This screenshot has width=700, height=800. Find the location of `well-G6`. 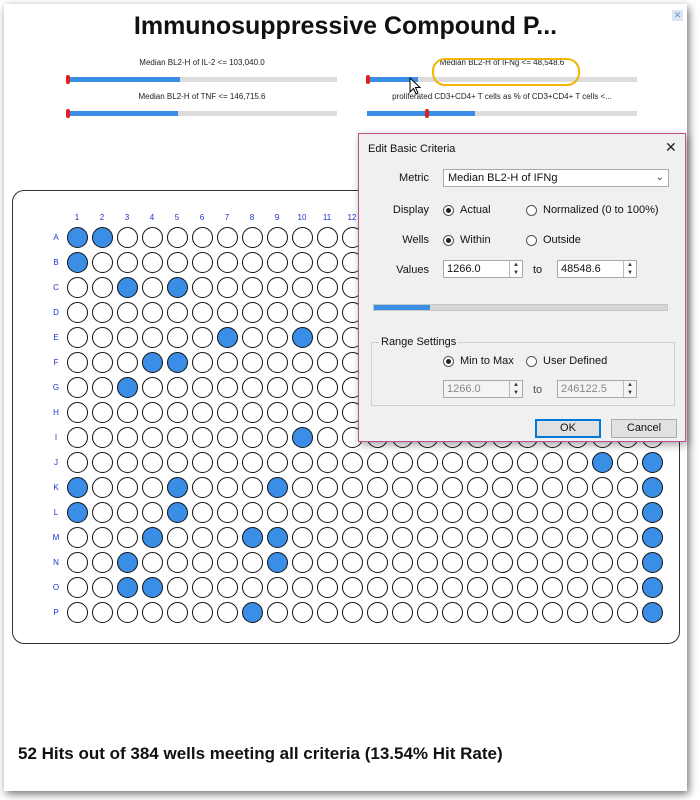

well-G6 is located at coordinates (202, 387).